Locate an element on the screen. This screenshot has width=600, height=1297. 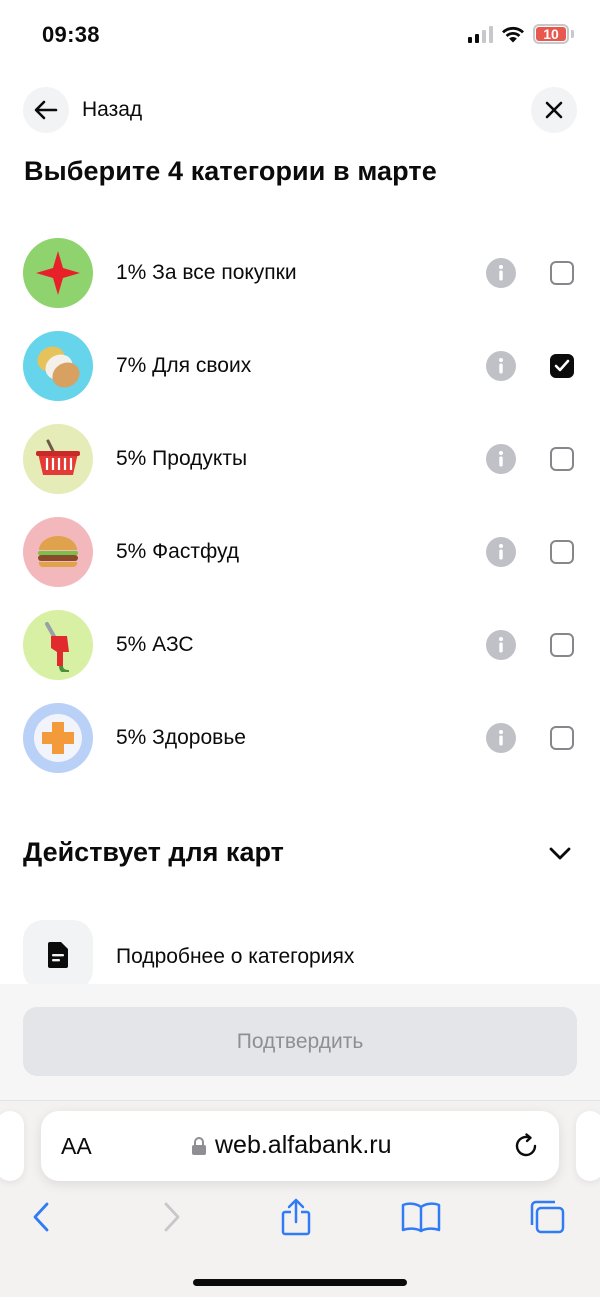
chevron-right-icon is located at coordinates (172, 1217).